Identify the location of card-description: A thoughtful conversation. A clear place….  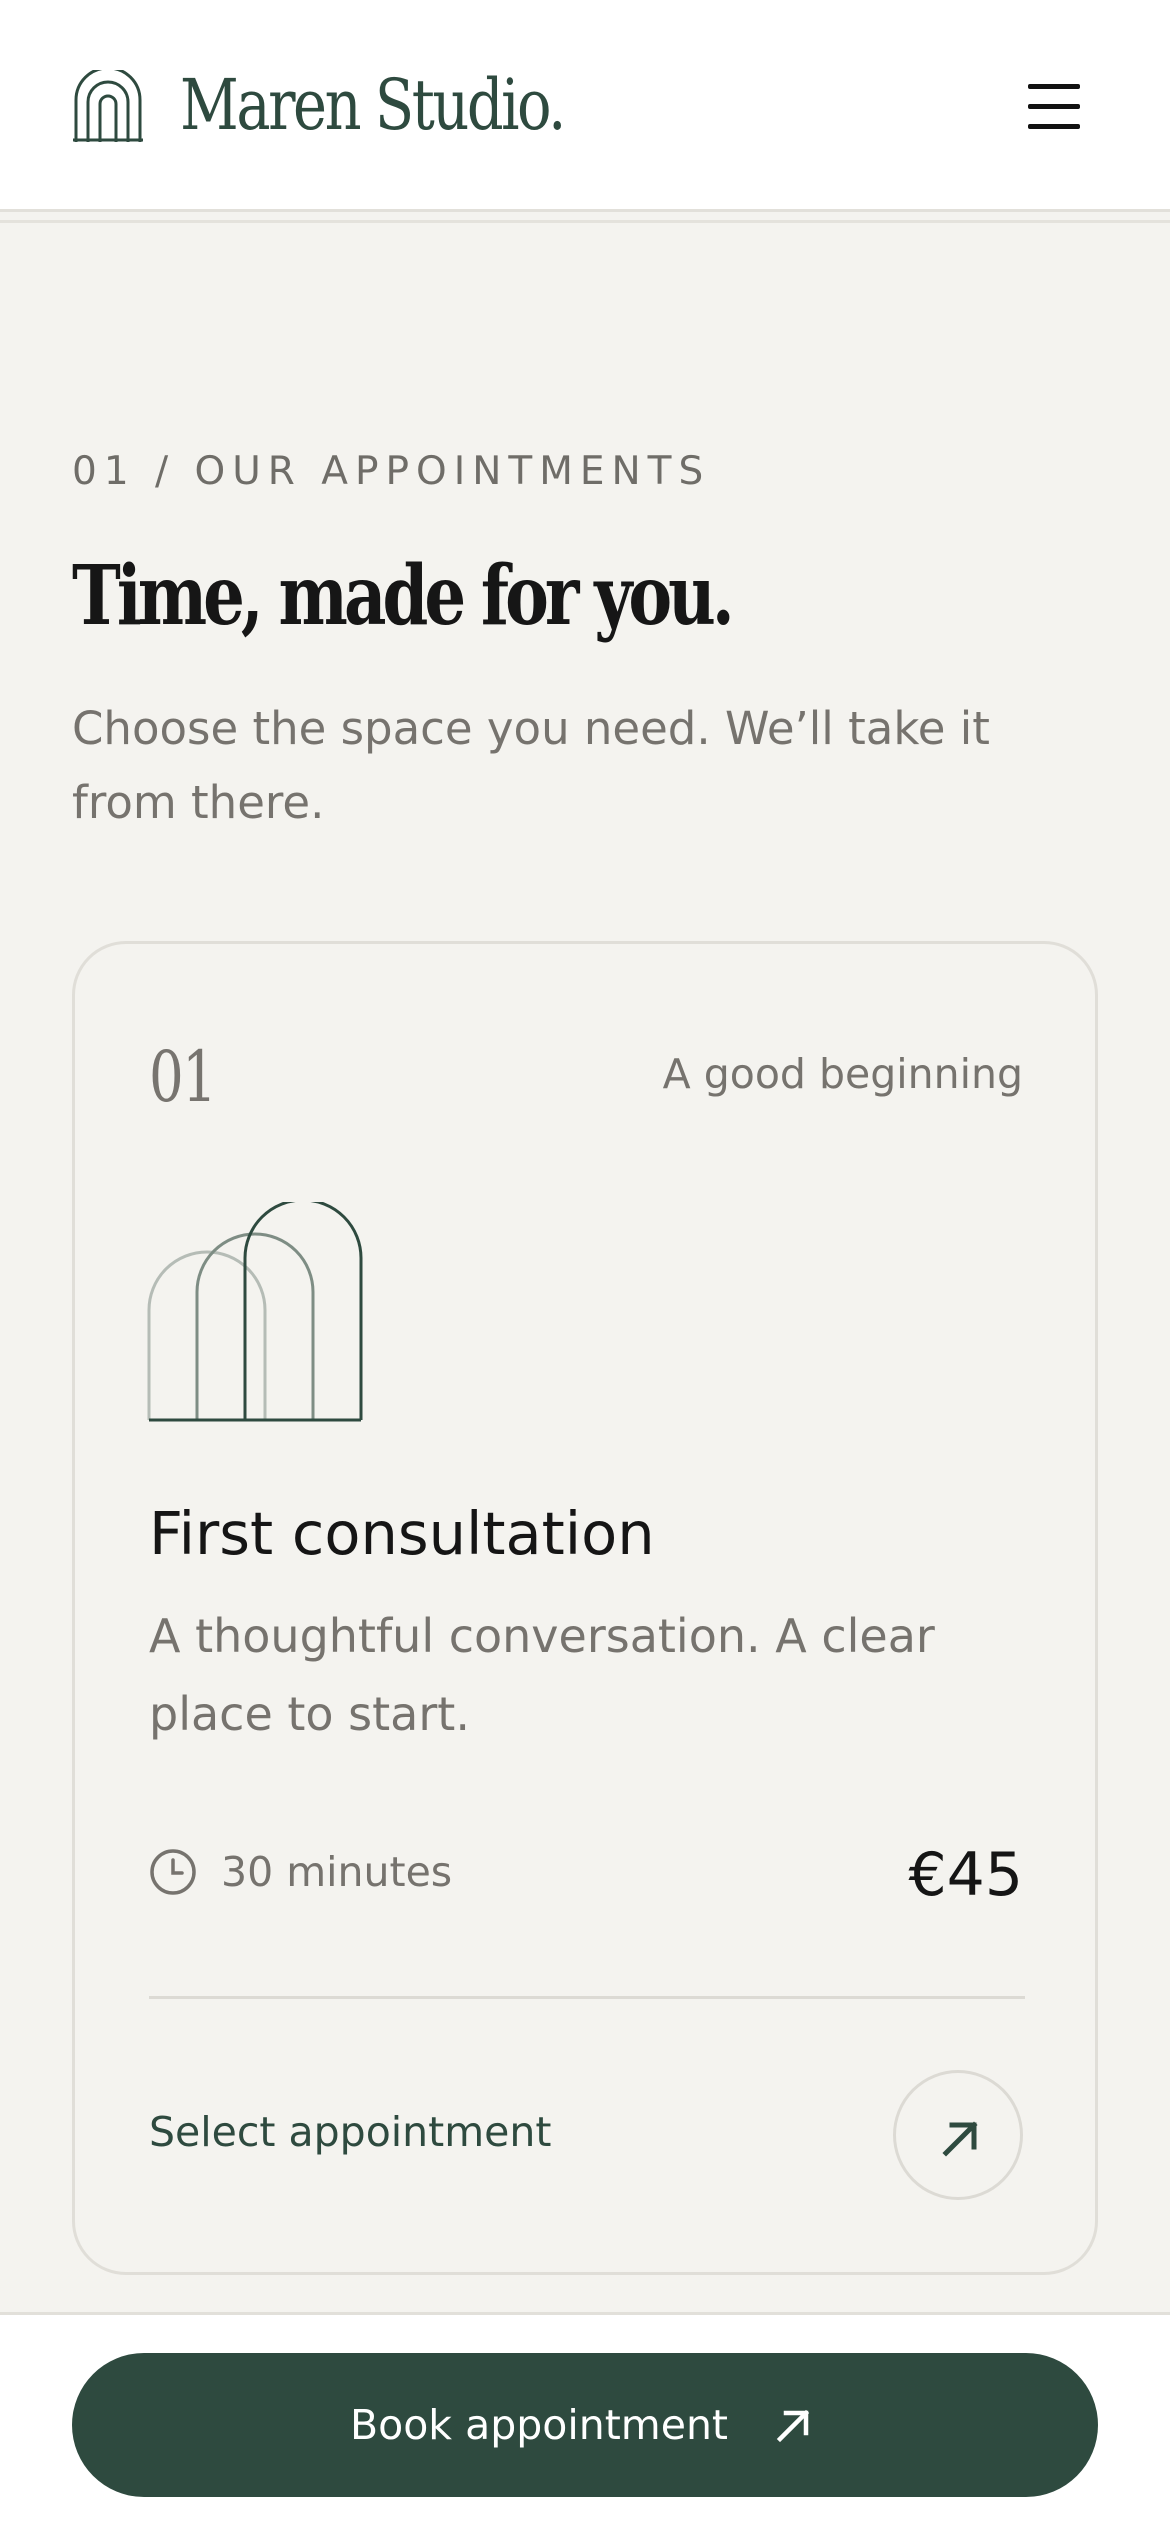
(542, 1675).